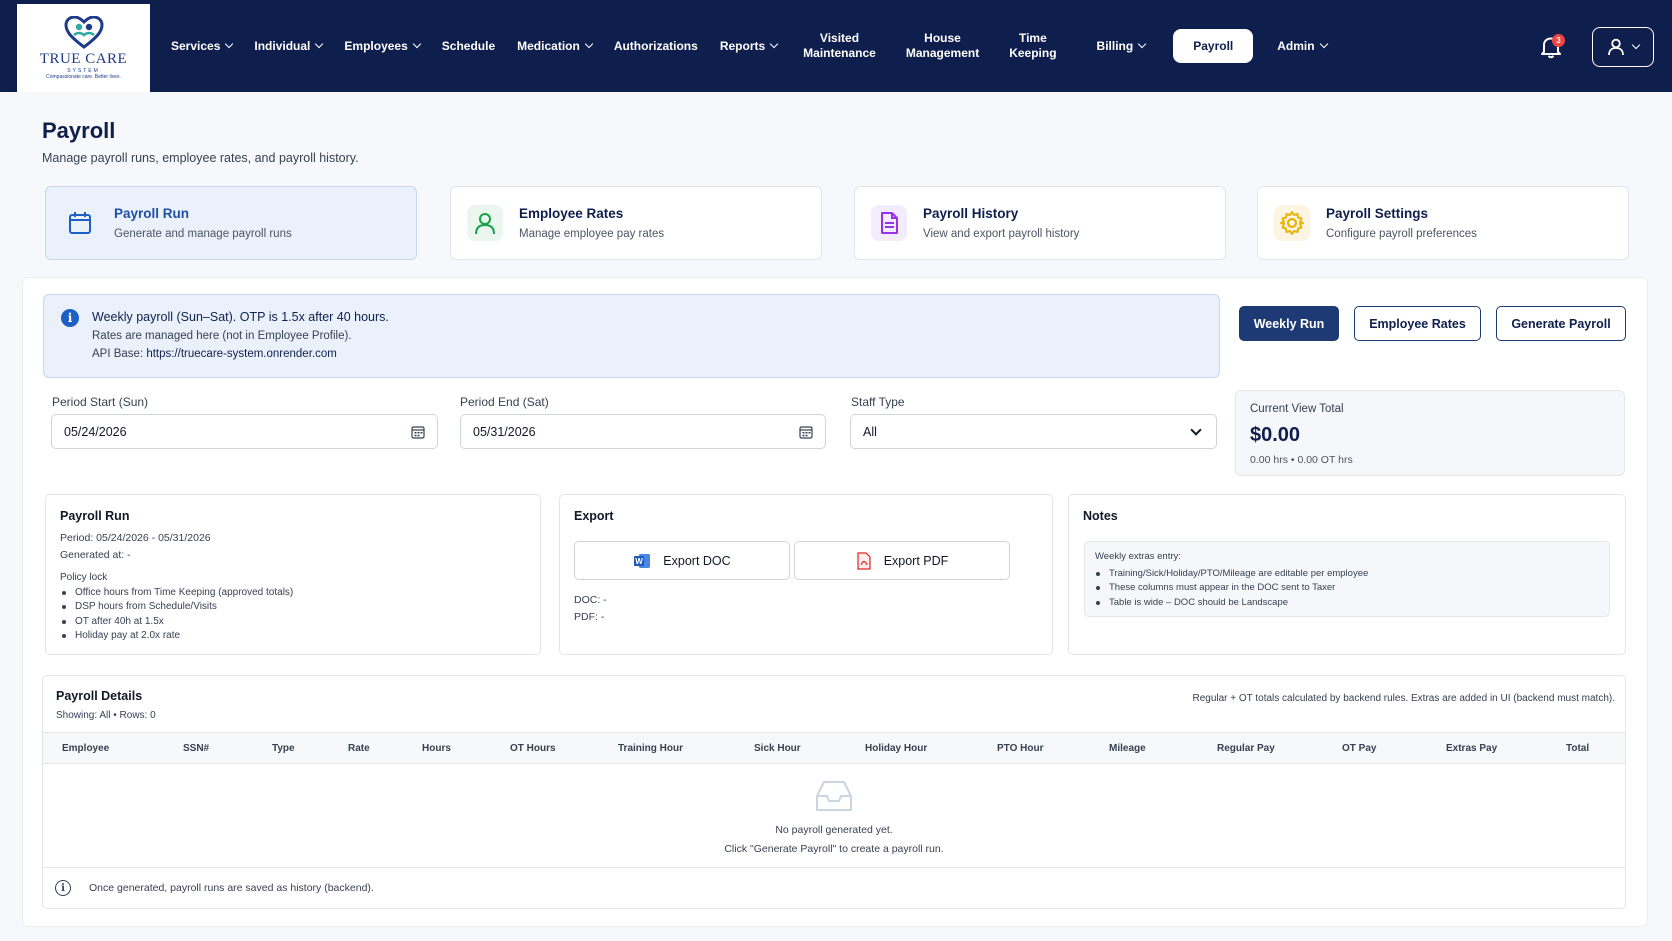 This screenshot has width=1672, height=941. What do you see at coordinates (839, 53) in the screenshot?
I see `nav-visited-label-2: Maintenance` at bounding box center [839, 53].